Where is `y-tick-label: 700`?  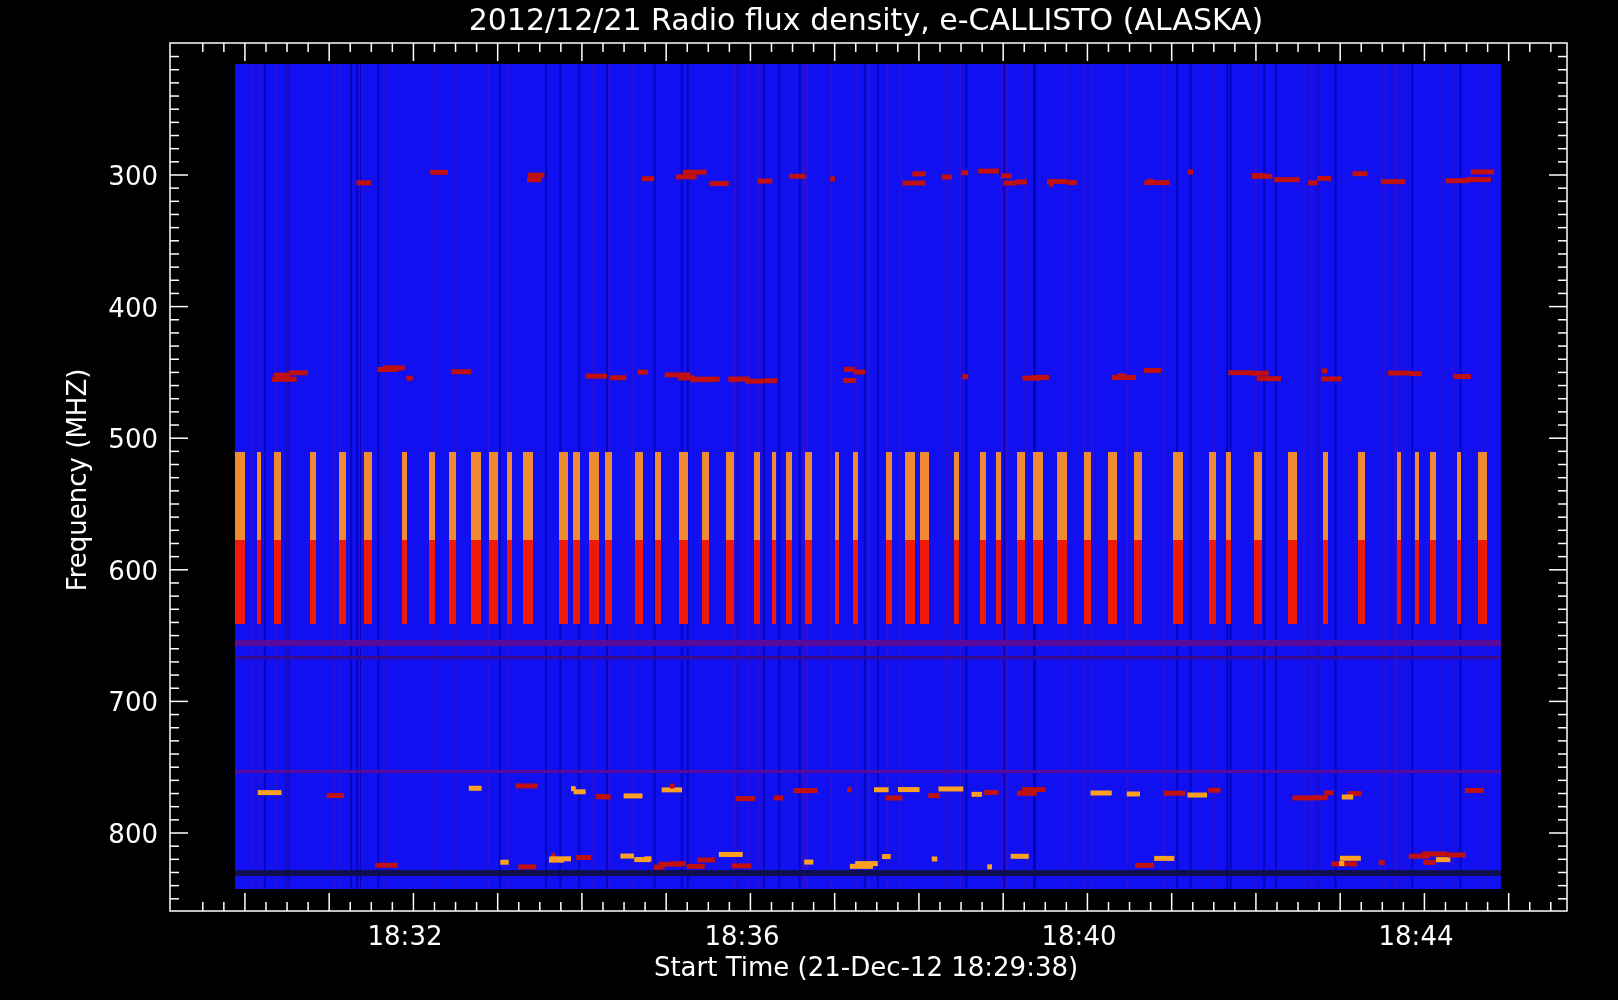
y-tick-label: 700 is located at coordinates (133, 702).